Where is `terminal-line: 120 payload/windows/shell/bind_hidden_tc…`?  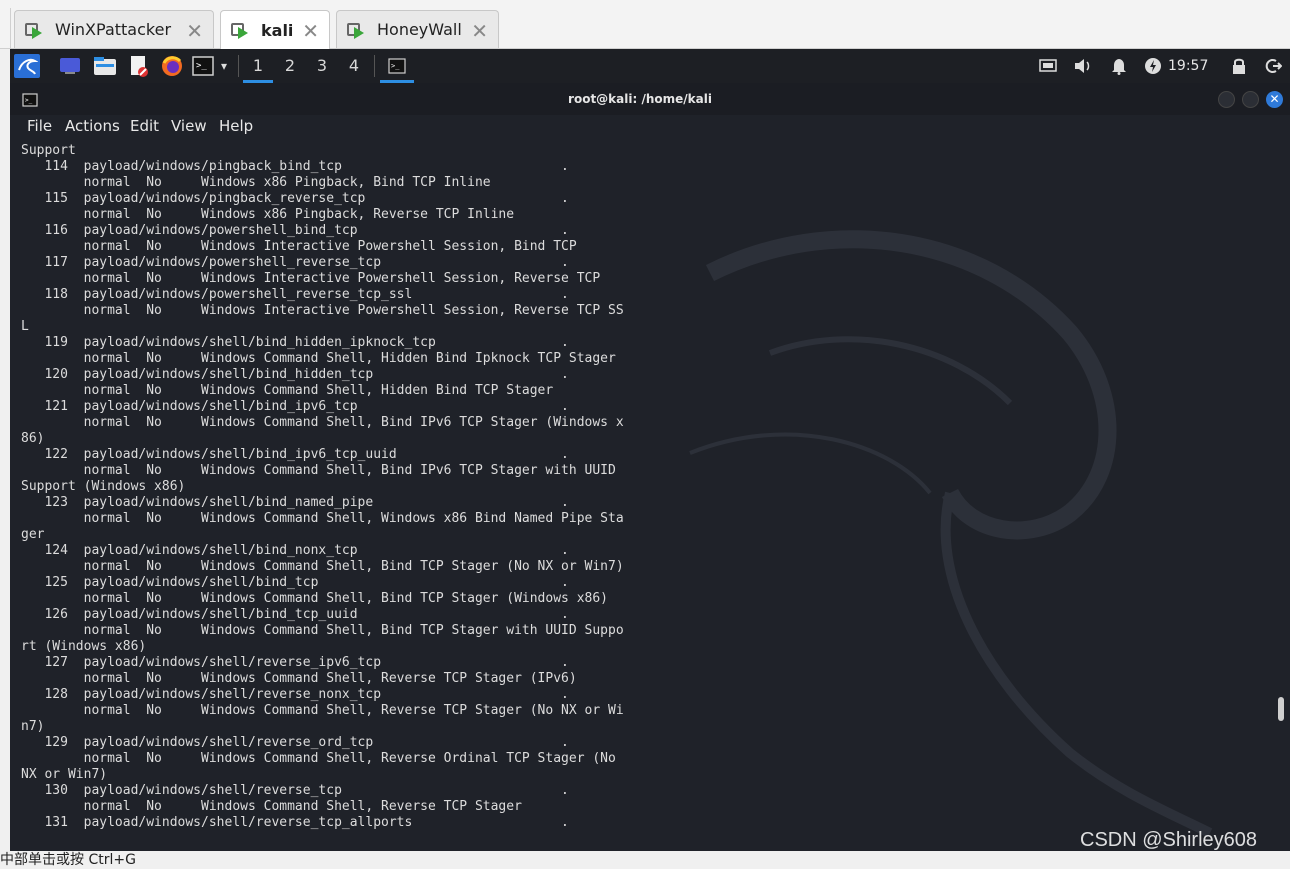 terminal-line: 120 payload/windows/shell/bind_hidden_tc… is located at coordinates (295, 374).